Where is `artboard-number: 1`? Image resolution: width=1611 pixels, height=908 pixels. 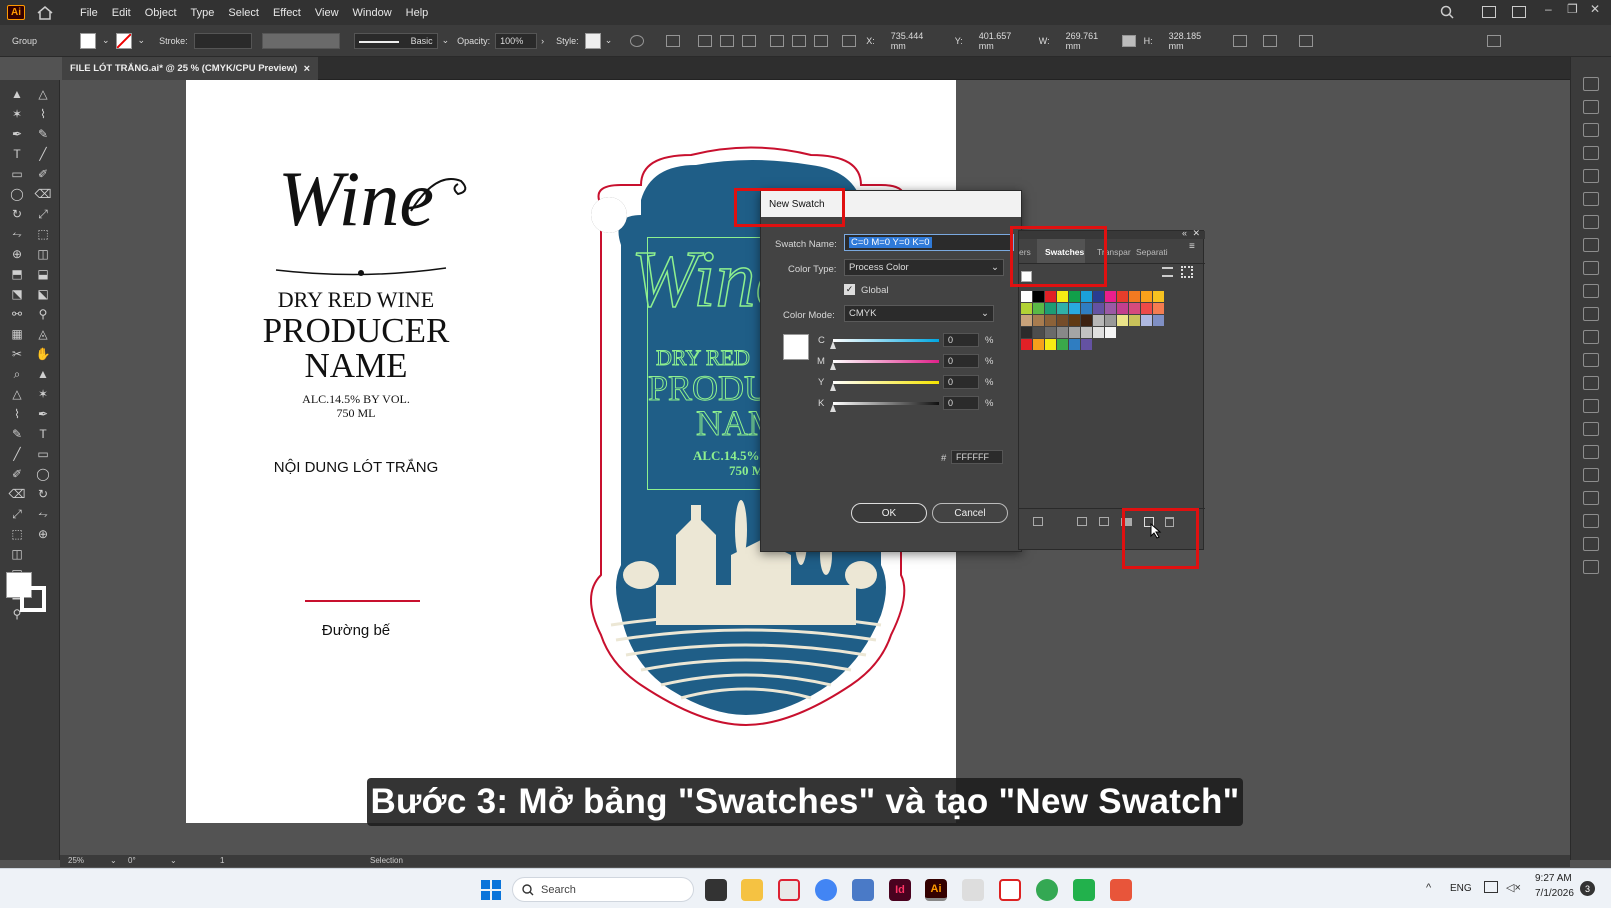 artboard-number: 1 is located at coordinates (222, 860).